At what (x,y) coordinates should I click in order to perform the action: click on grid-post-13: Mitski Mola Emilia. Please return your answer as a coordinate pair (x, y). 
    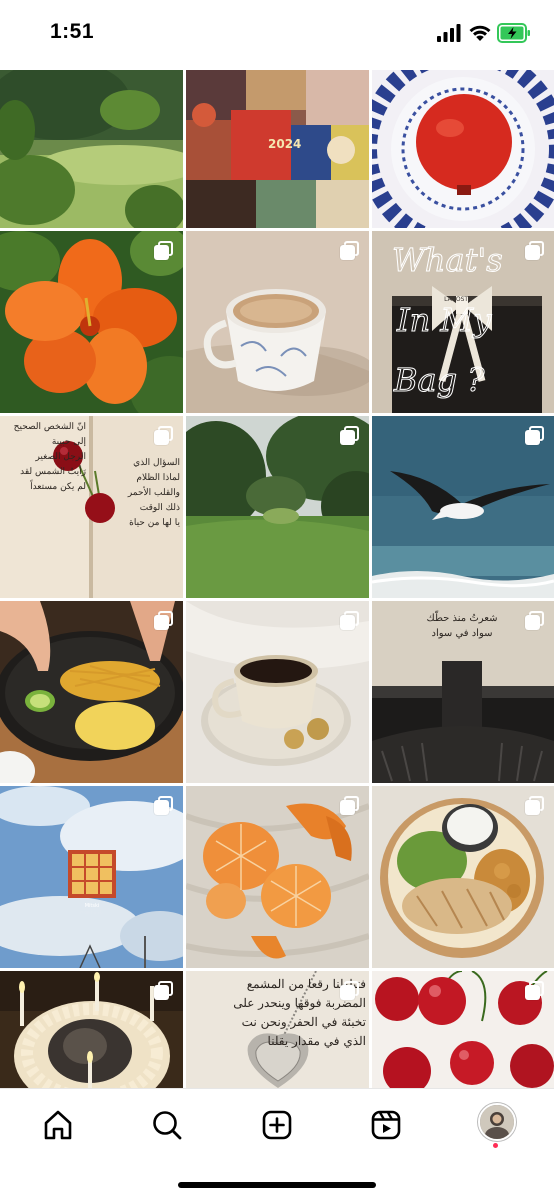
    Looking at the image, I should click on (91, 877).